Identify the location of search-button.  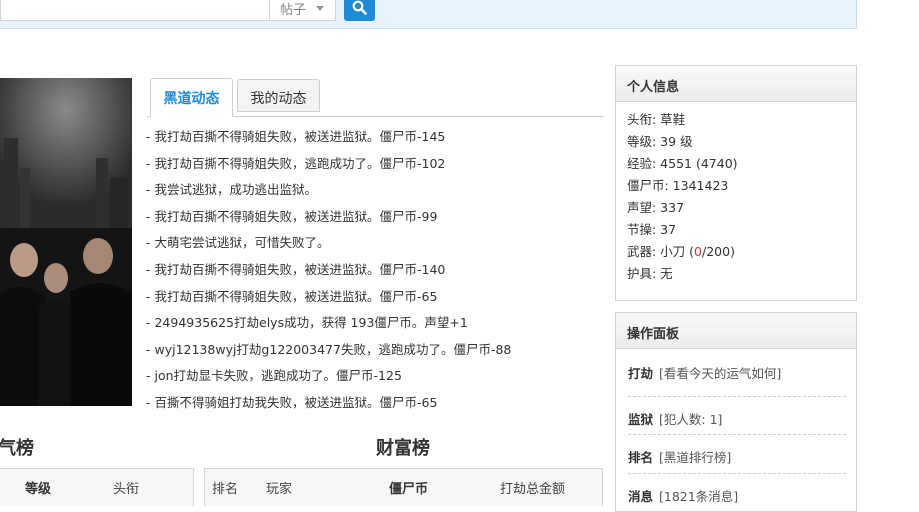
(359, 10).